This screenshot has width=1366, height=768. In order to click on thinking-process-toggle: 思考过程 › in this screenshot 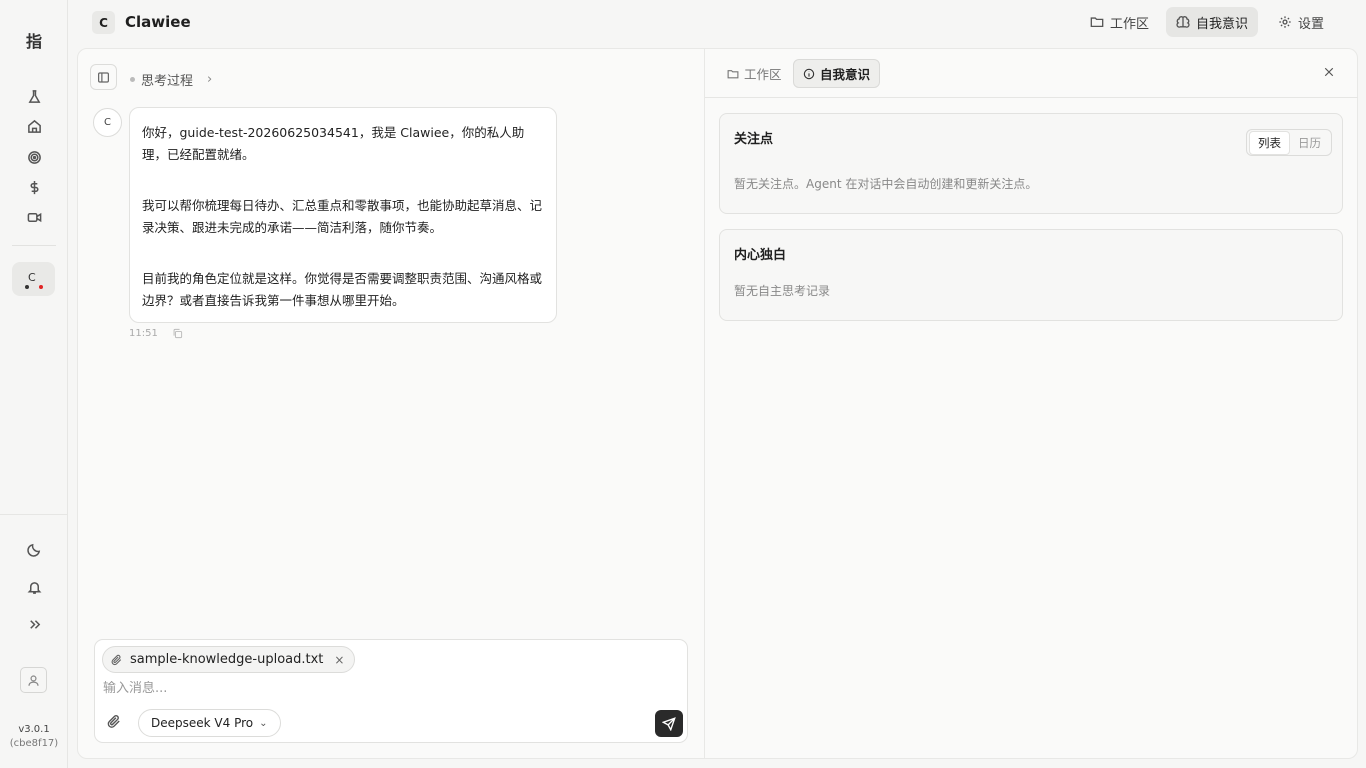, I will do `click(171, 79)`.